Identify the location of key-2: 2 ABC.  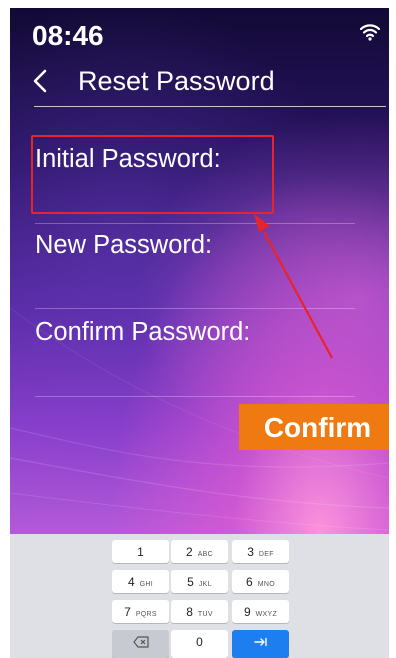
(199, 551).